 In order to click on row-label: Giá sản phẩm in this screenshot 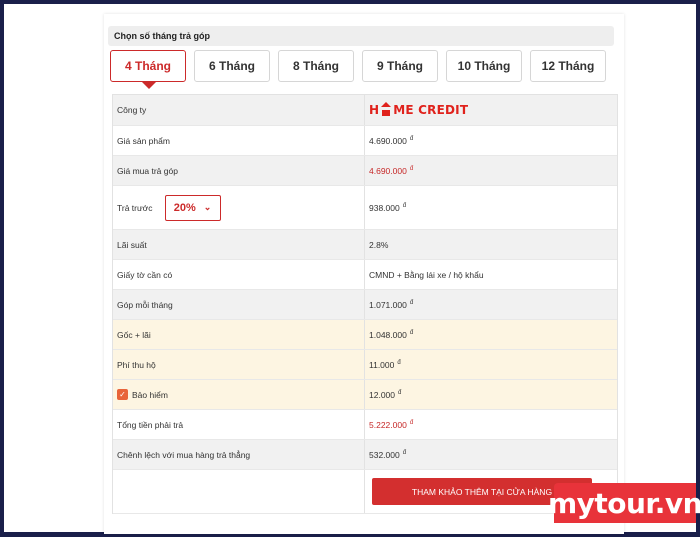, I will do `click(239, 140)`.